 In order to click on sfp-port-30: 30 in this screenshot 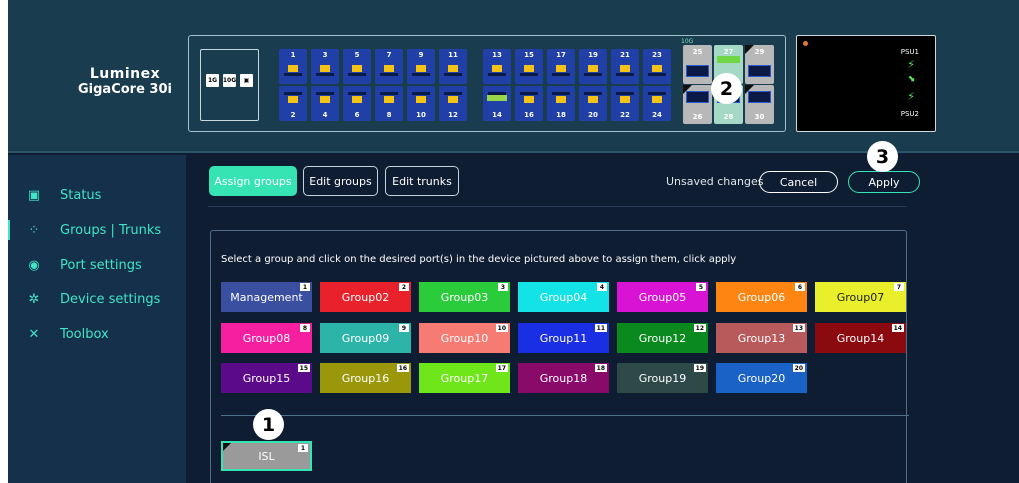, I will do `click(759, 104)`.